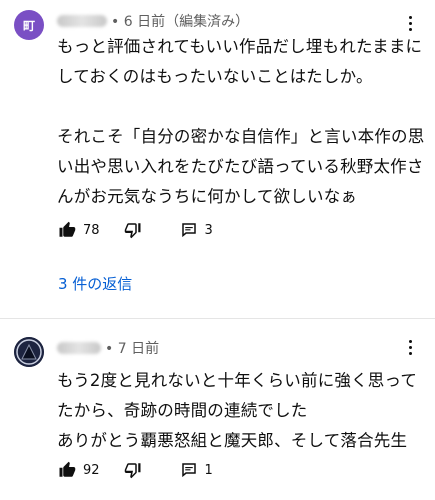  Describe the element at coordinates (217, 318) in the screenshot. I see `divider` at that location.